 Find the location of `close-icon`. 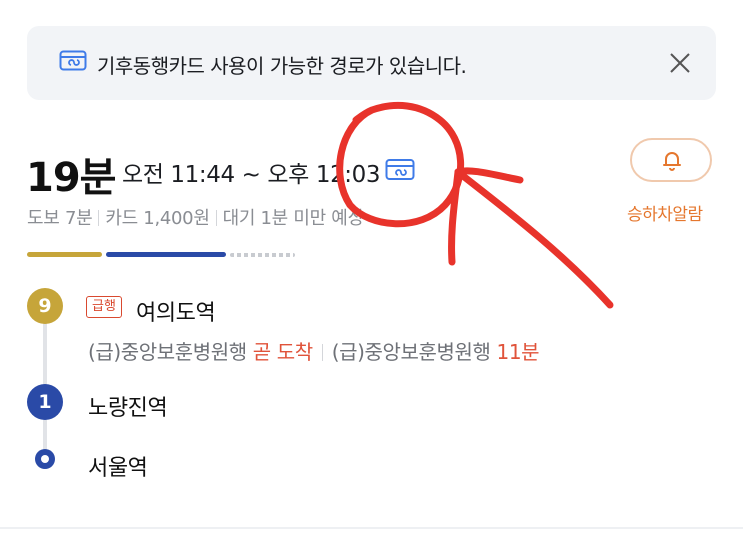

close-icon is located at coordinates (680, 63).